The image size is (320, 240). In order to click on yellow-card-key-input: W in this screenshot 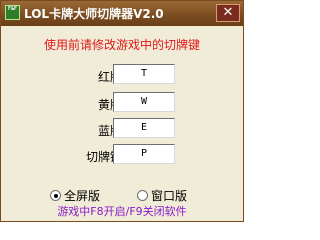, I will do `click(144, 102)`.